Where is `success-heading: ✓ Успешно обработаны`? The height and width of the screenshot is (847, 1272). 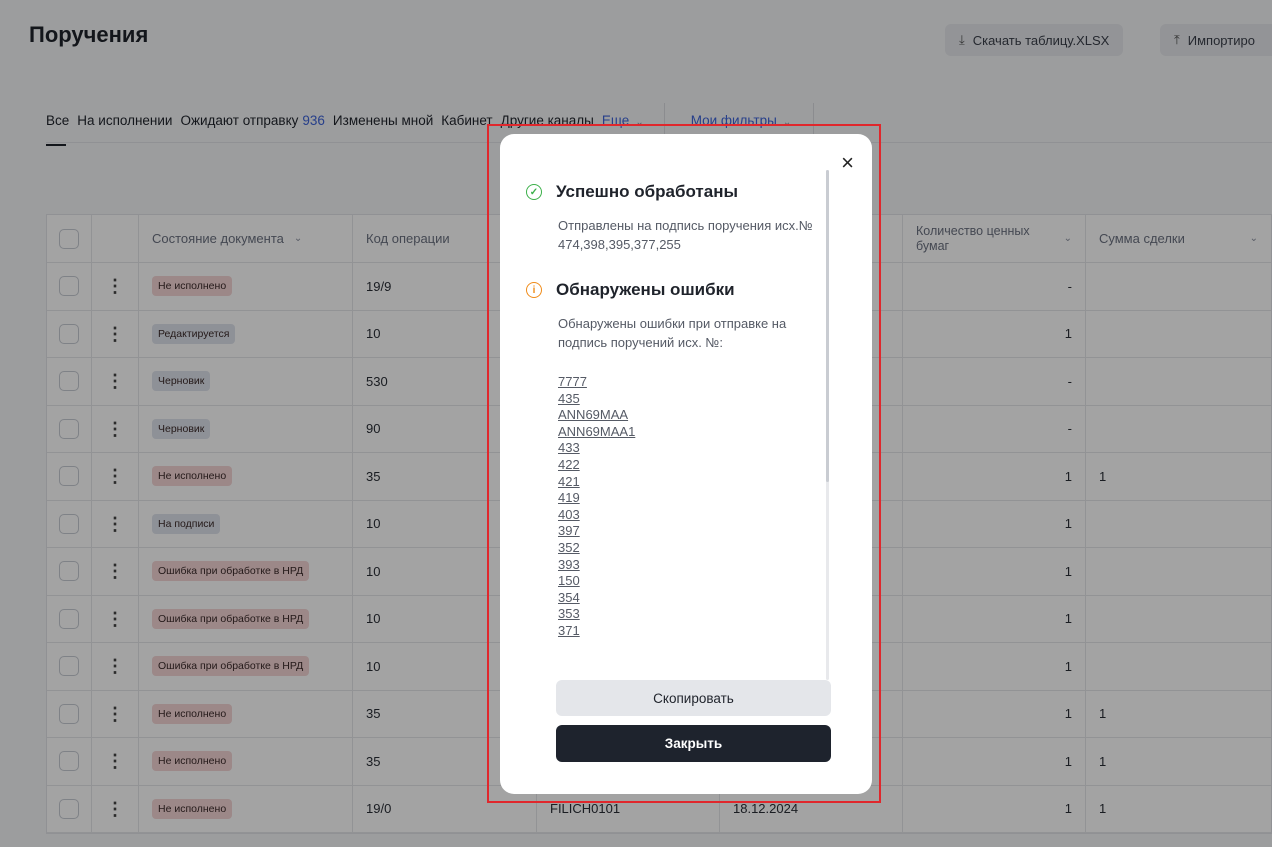
success-heading: ✓ Успешно обработаны is located at coordinates (677, 192).